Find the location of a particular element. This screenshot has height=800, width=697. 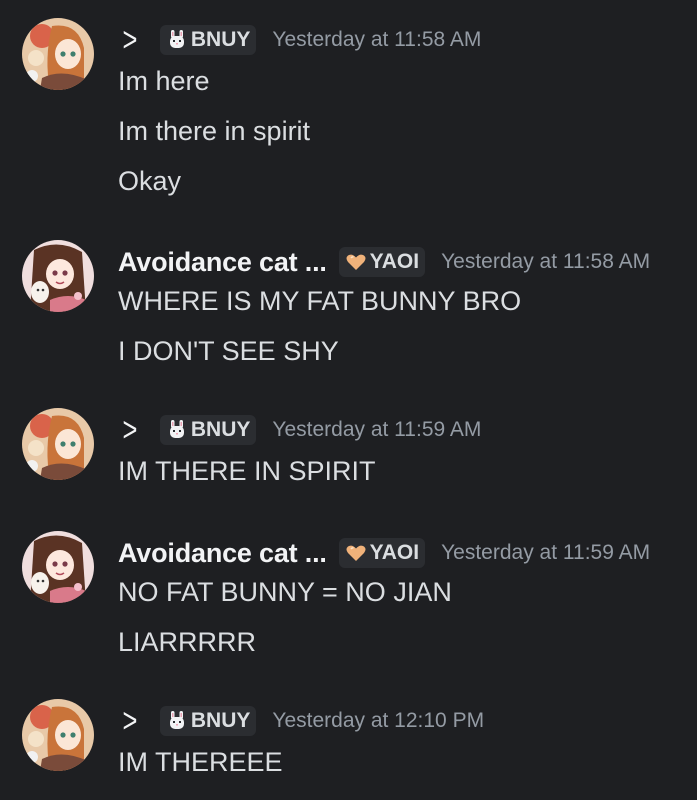

message-line: Im here is located at coordinates (164, 81).